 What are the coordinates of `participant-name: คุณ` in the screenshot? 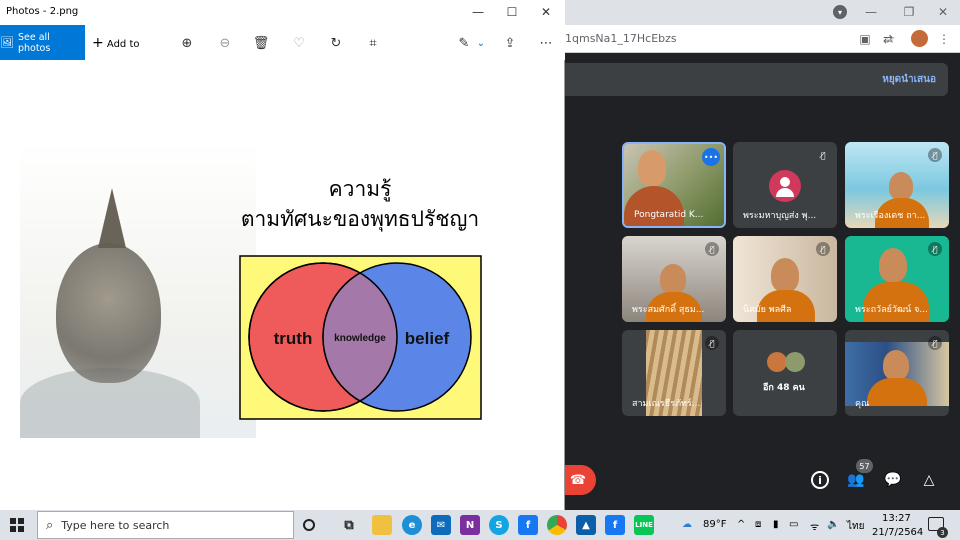 It's located at (862, 404).